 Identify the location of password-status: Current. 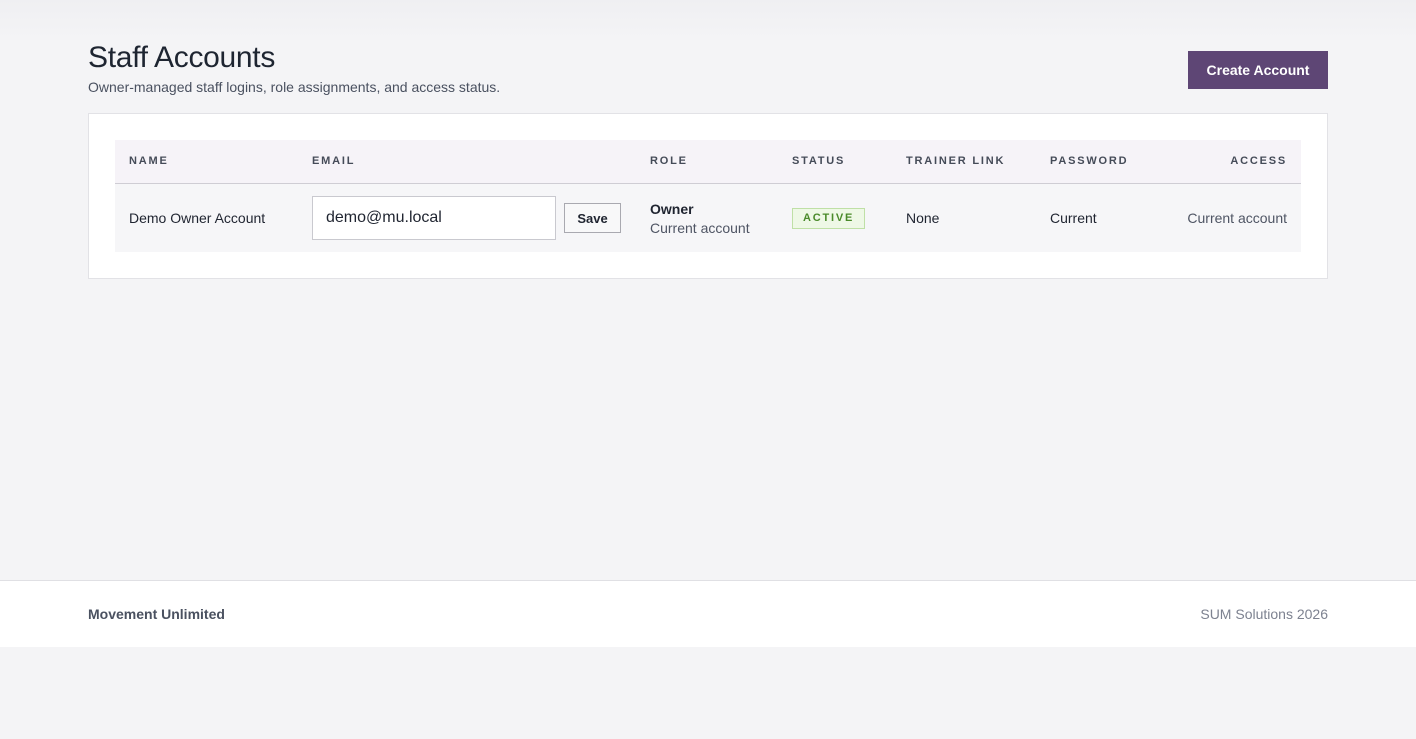
(1073, 218).